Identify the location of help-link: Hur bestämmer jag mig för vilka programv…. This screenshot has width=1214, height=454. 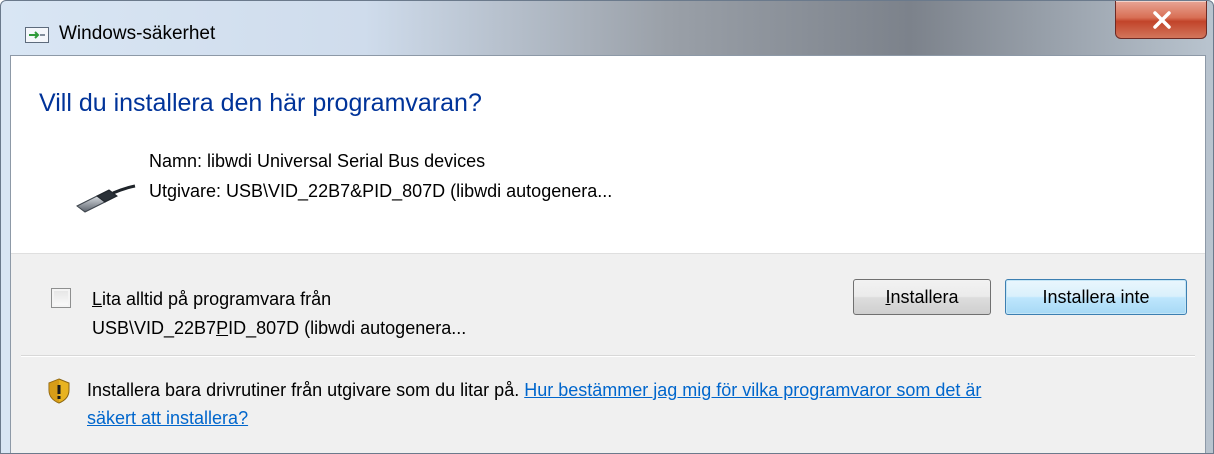
(752, 390).